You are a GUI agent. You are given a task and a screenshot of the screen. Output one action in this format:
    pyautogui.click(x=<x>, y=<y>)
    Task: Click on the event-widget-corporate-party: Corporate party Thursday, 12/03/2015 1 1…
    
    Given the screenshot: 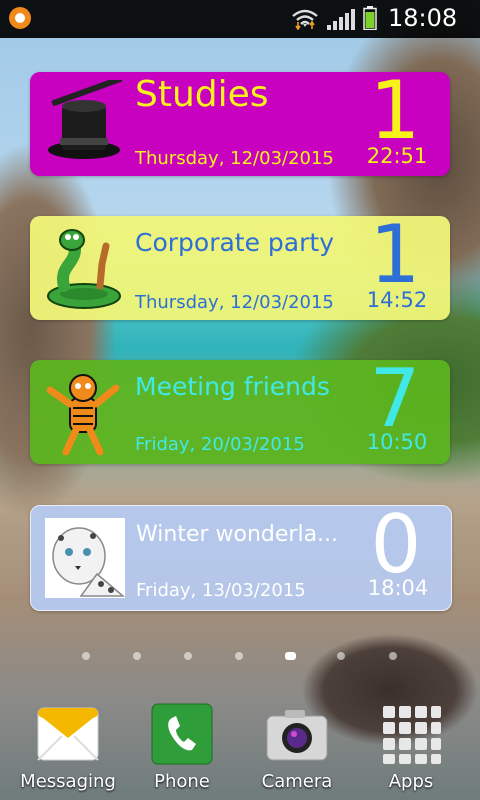 What is the action you would take?
    pyautogui.click(x=240, y=265)
    